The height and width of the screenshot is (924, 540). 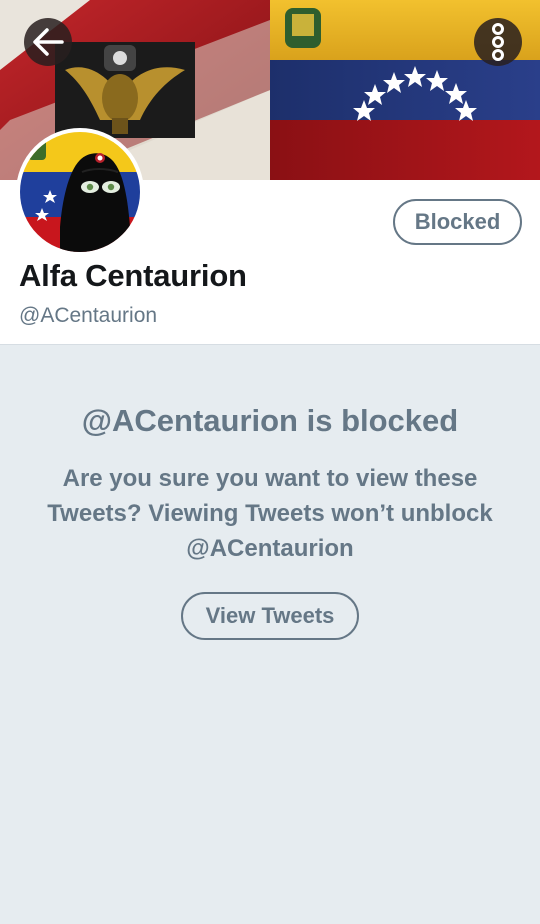 I want to click on arrow-left-icon, so click(x=48, y=42).